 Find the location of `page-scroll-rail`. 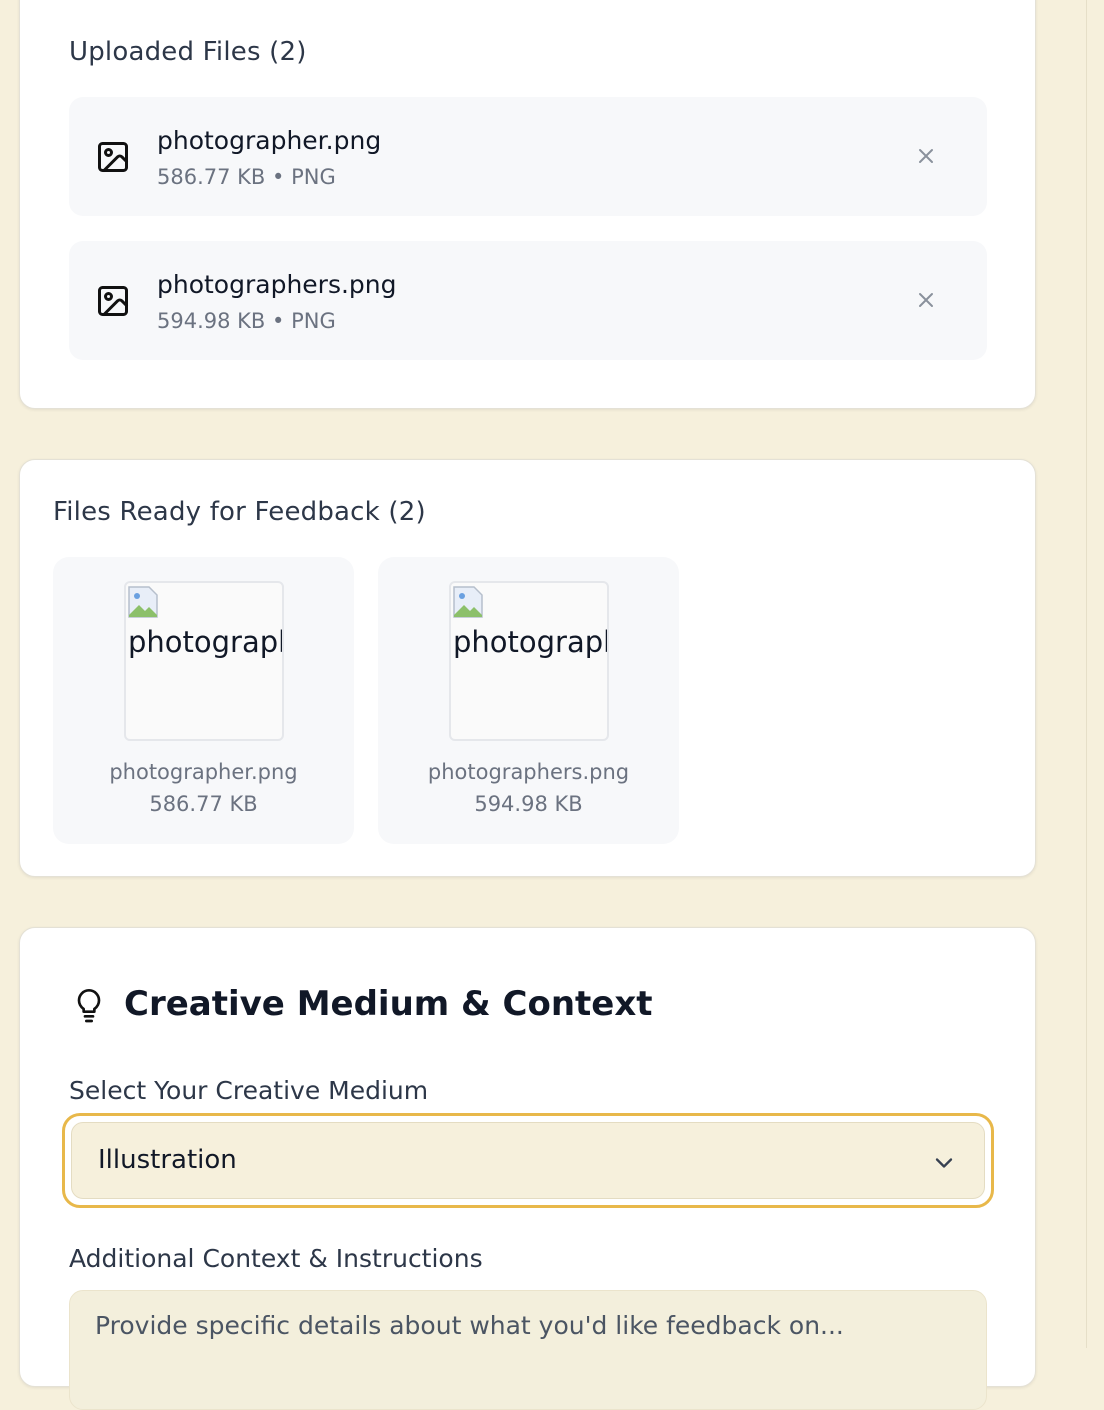

page-scroll-rail is located at coordinates (1095, 674).